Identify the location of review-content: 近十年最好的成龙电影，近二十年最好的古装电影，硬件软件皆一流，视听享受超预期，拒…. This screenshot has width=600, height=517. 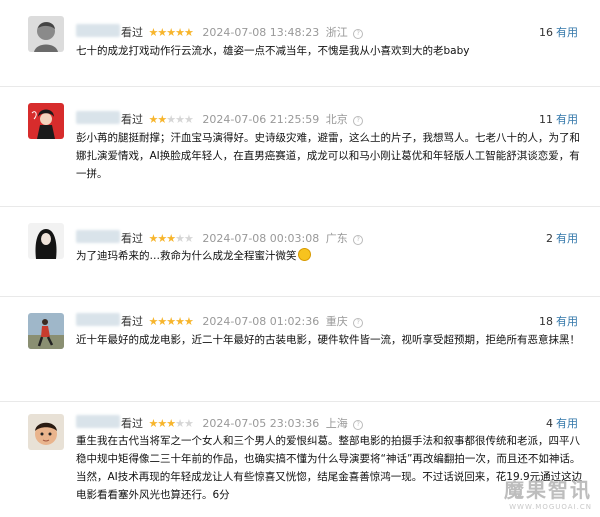
(328, 340).